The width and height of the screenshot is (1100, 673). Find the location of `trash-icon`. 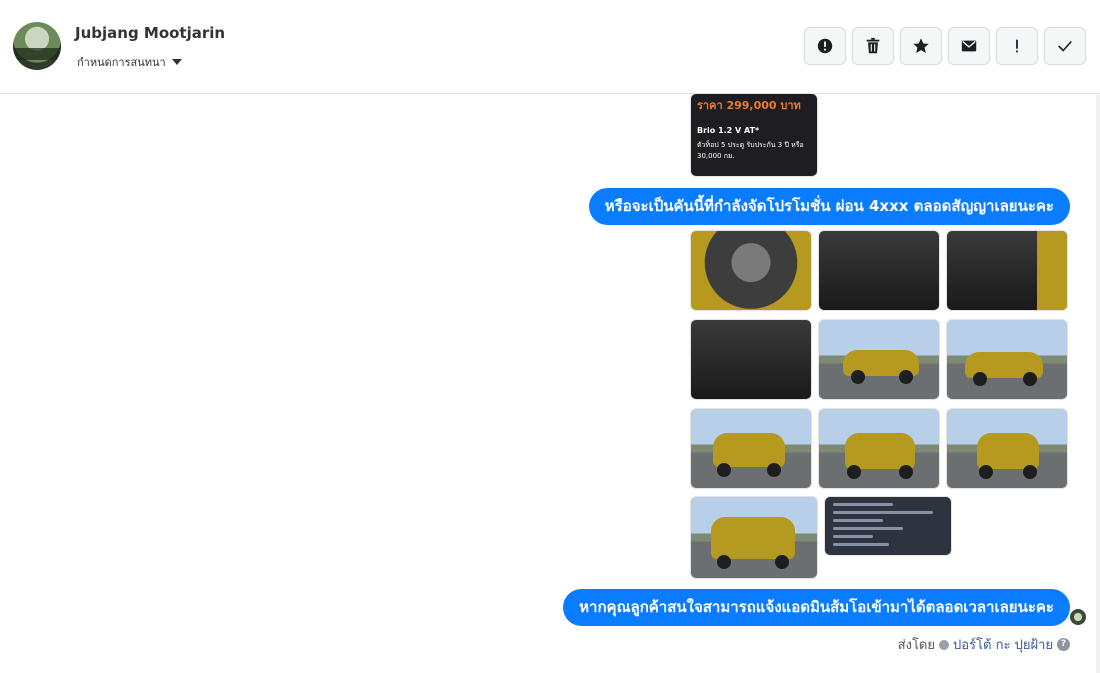

trash-icon is located at coordinates (873, 45).